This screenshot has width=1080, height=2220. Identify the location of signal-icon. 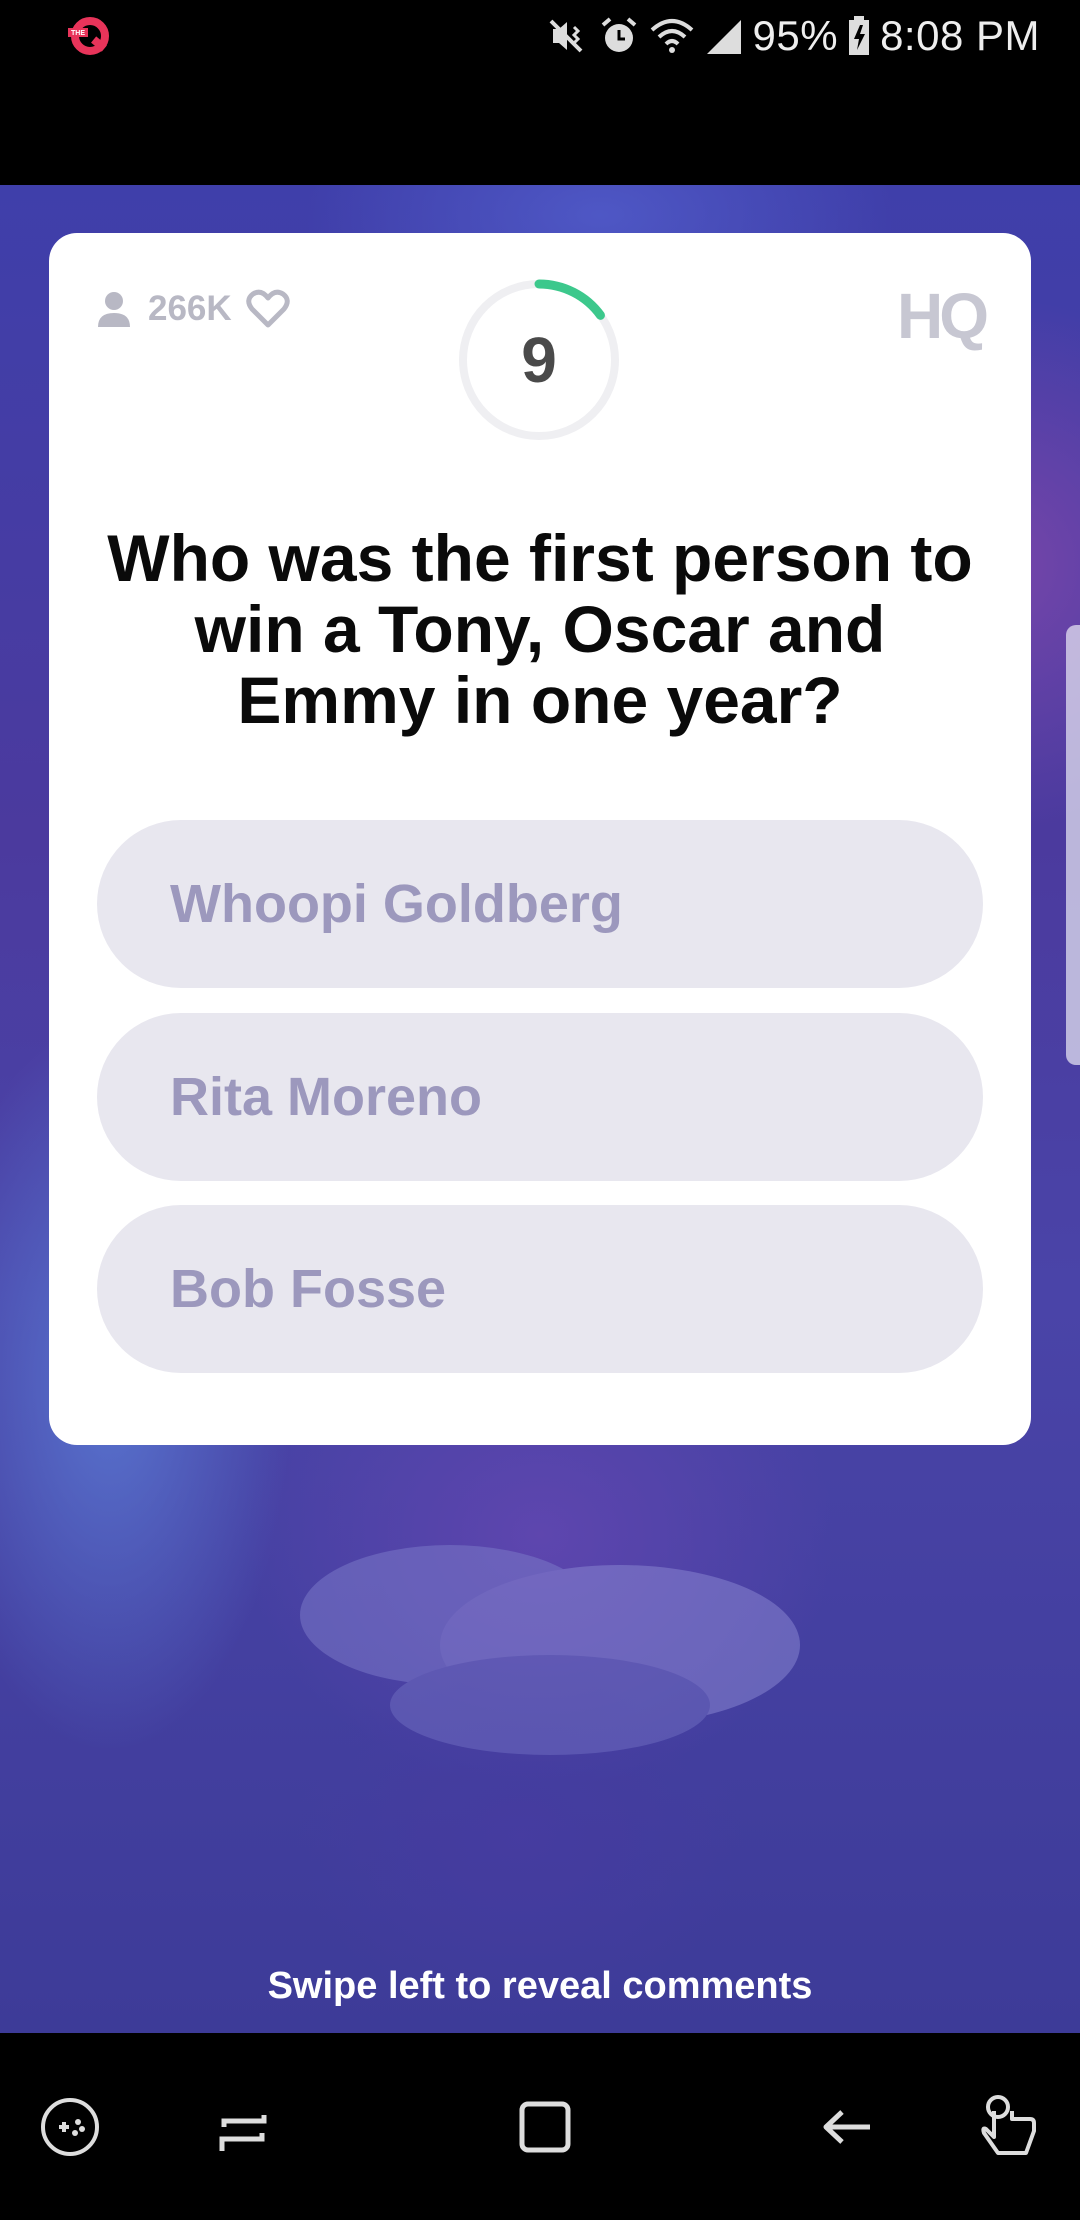
(723, 37).